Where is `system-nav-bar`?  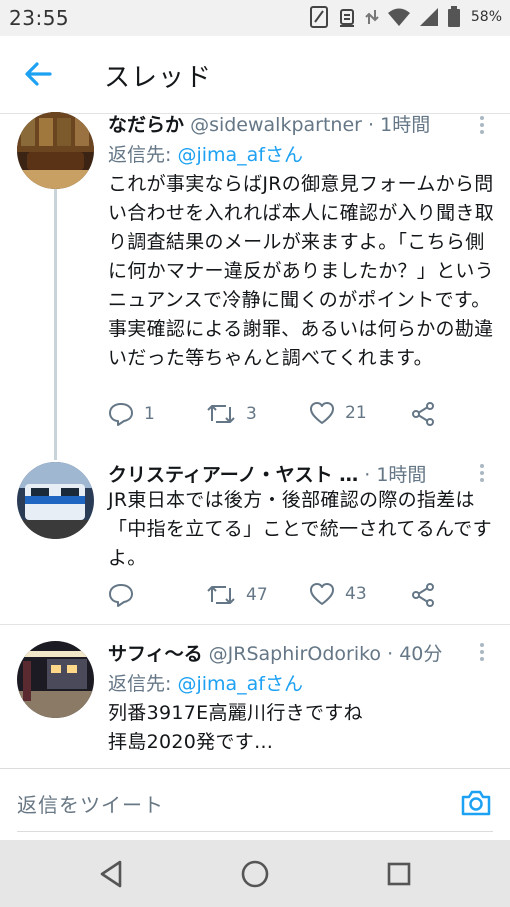 system-nav-bar is located at coordinates (255, 873).